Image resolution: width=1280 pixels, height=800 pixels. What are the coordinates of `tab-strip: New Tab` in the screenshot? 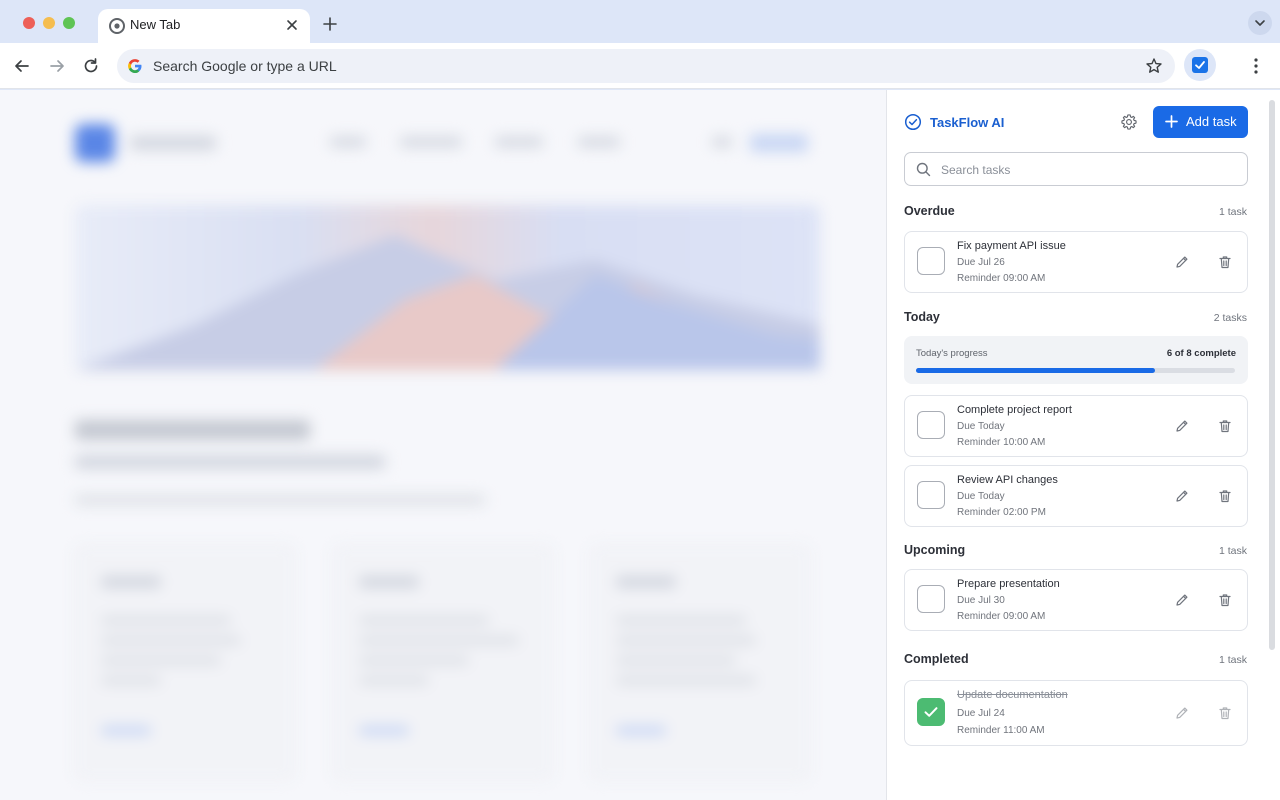 It's located at (640, 21).